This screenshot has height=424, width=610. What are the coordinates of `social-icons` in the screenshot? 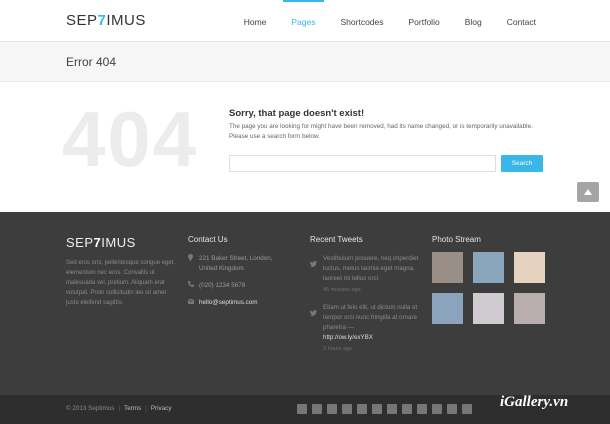 It's located at (387, 409).